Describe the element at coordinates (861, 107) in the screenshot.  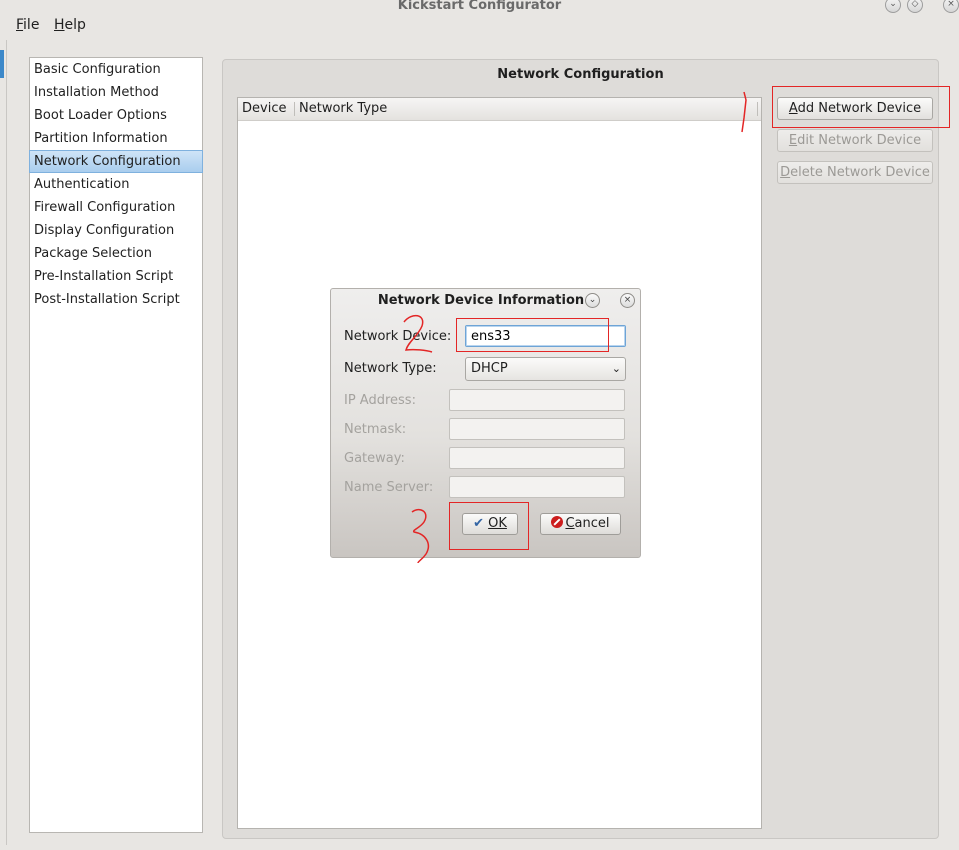
I see `annotation-box-add-device` at that location.